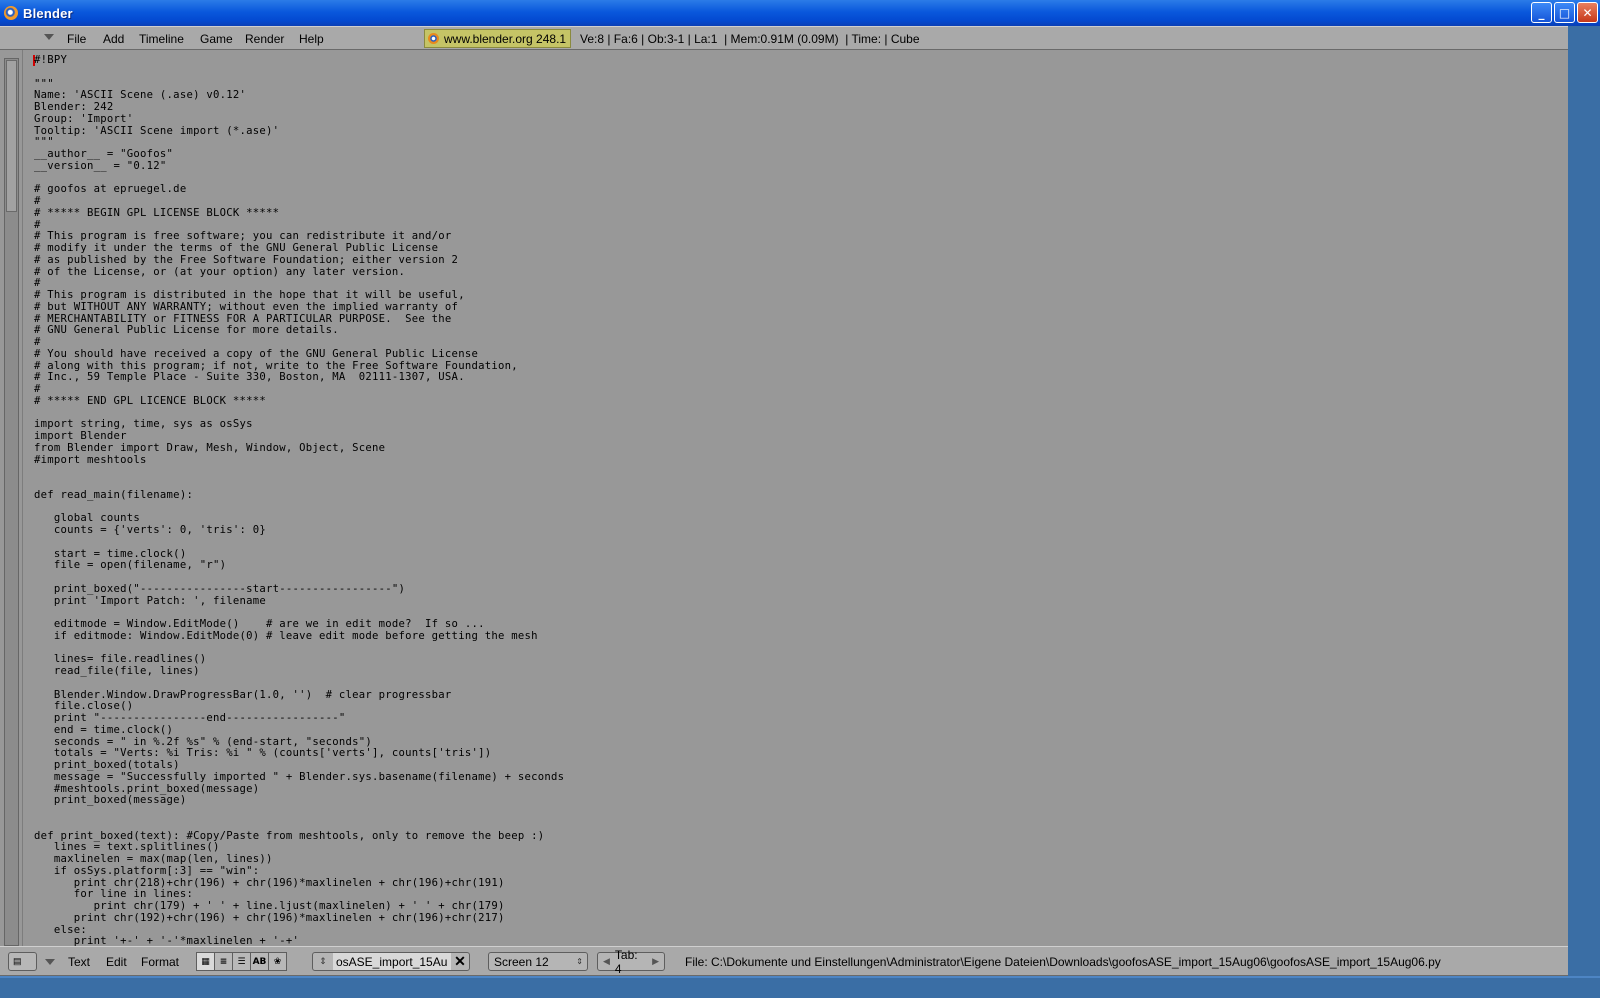 Image resolution: width=1600 pixels, height=998 pixels. I want to click on code-line: print_boxed(message), so click(299, 800).